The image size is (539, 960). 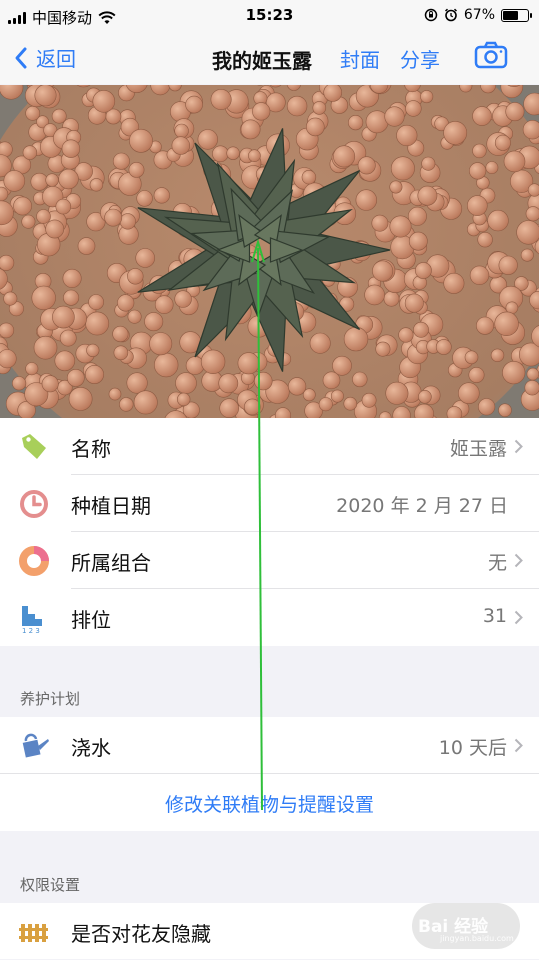 I want to click on back-button: 返回, so click(x=45, y=57).